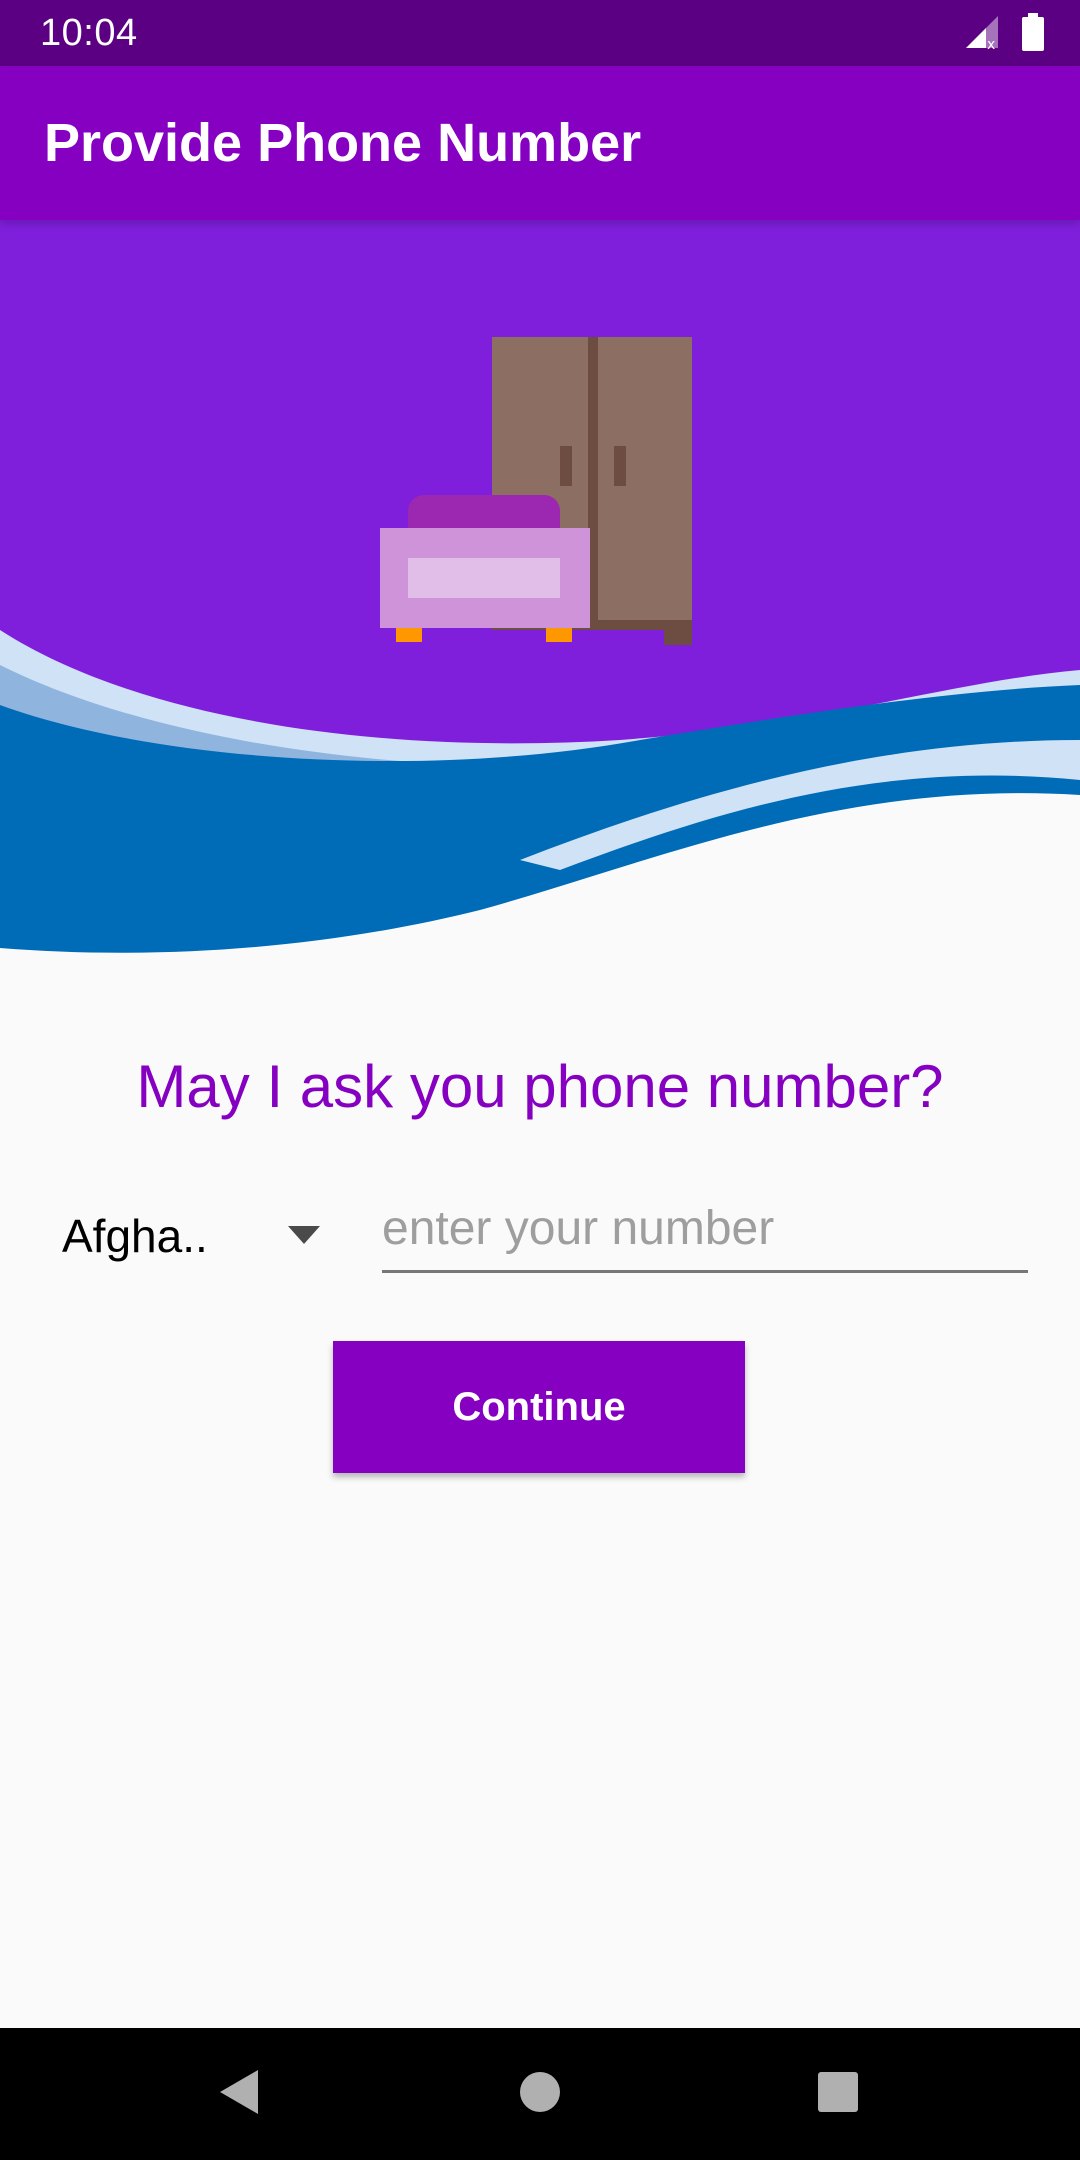 This screenshot has height=2160, width=1080. I want to click on armchair-icon, so click(485, 568).